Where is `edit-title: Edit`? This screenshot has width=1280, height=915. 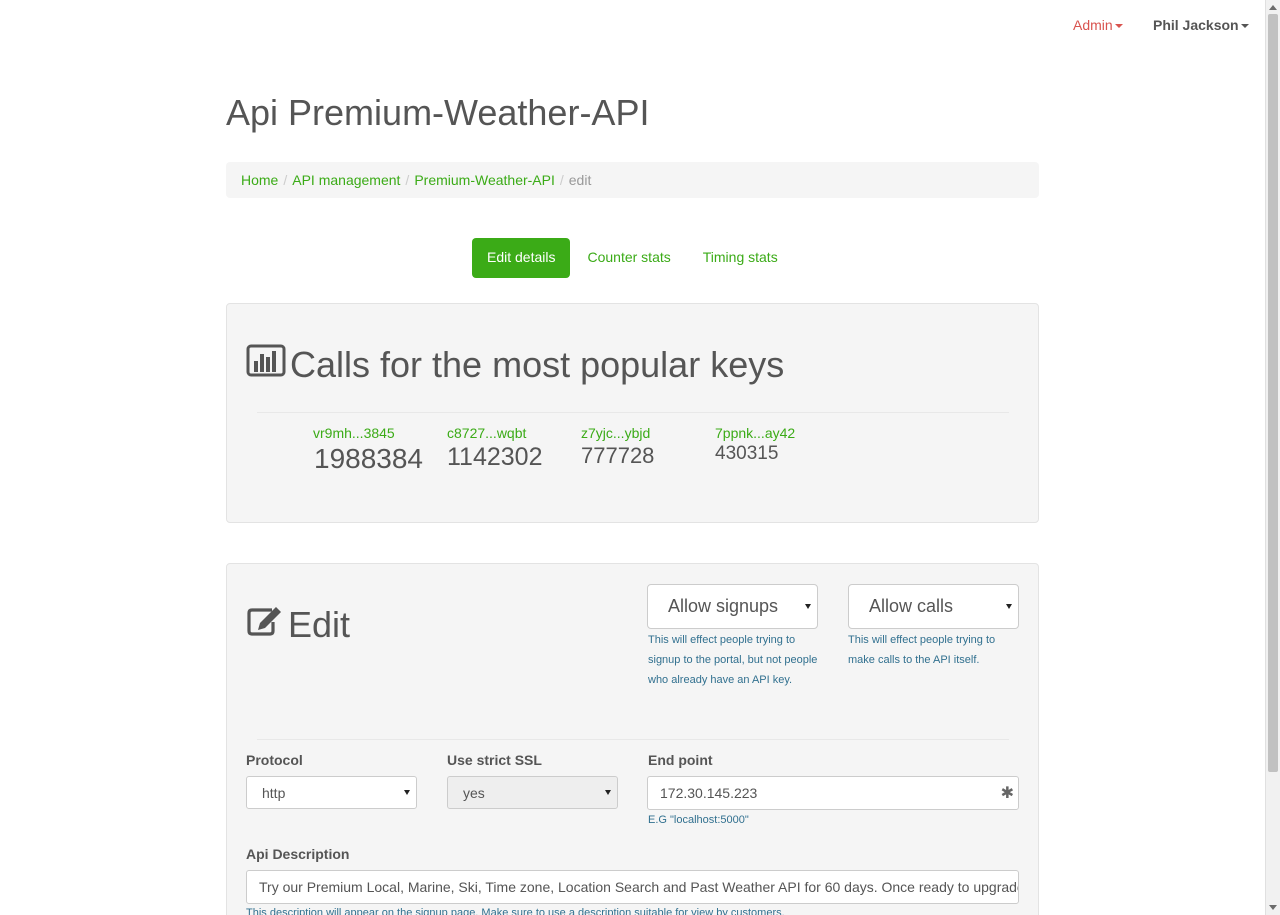 edit-title: Edit is located at coordinates (319, 624).